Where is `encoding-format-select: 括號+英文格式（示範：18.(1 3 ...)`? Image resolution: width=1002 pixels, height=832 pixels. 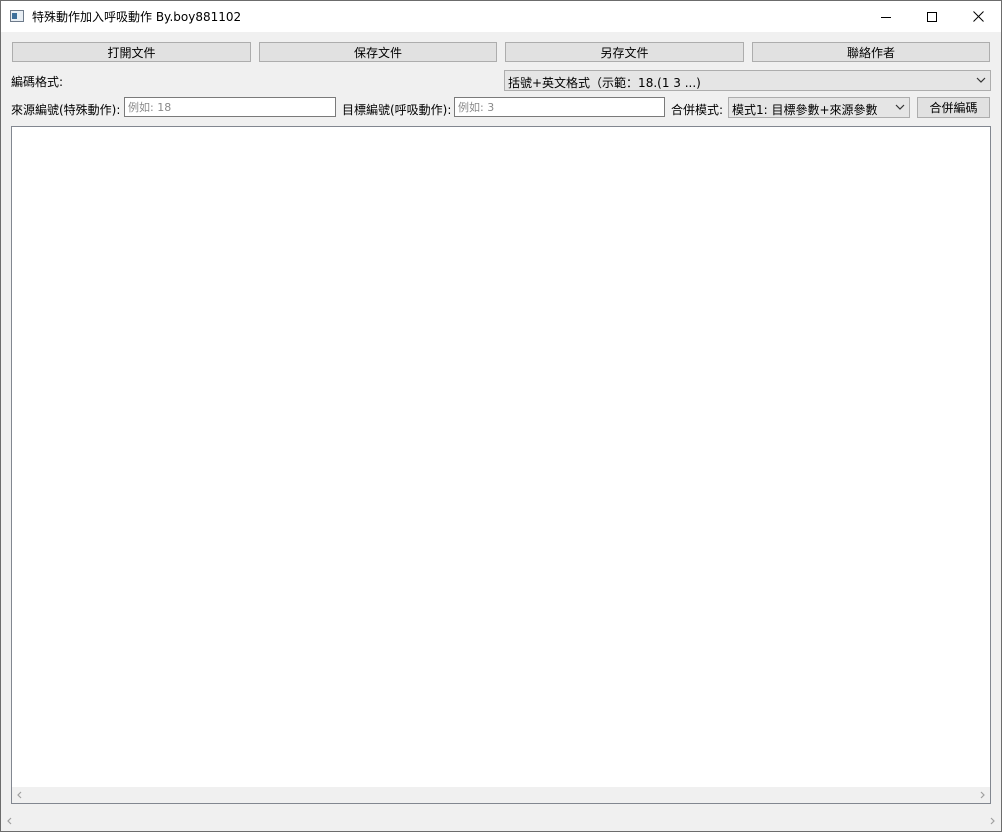 encoding-format-select: 括號+英文格式（示範：18.(1 3 ...) is located at coordinates (747, 80).